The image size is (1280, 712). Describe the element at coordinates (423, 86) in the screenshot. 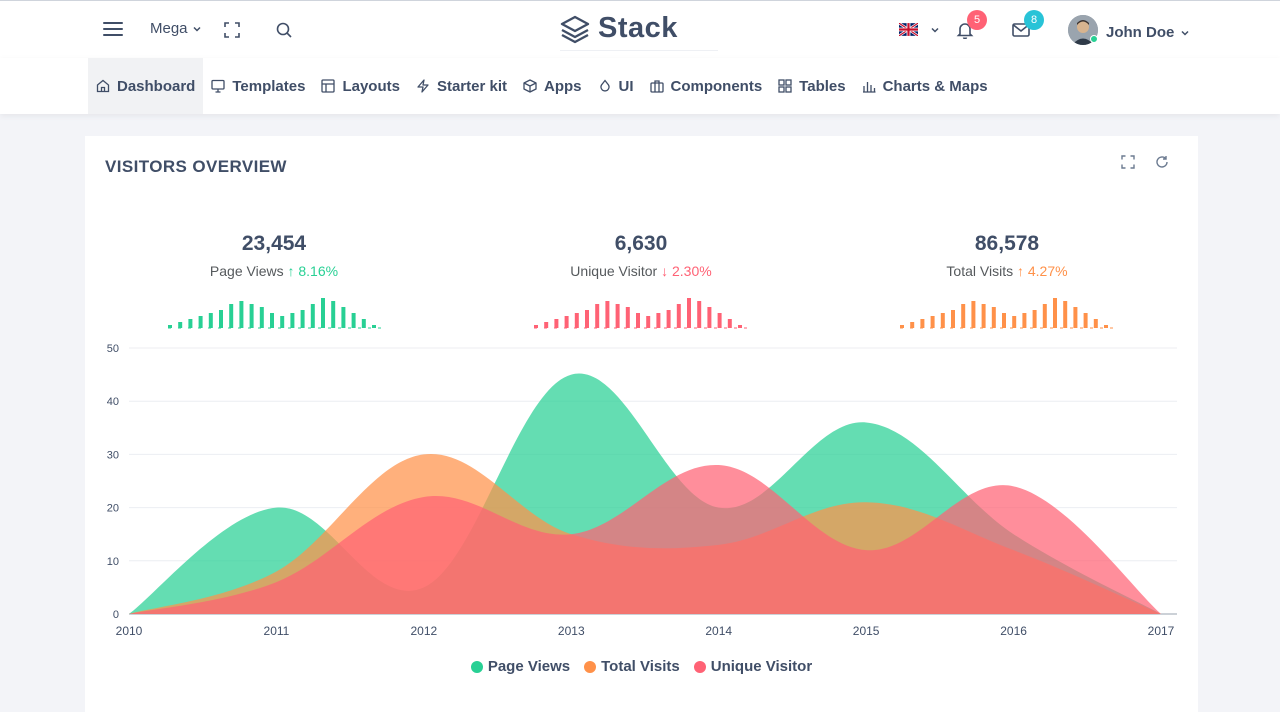

I see `zap-icon` at that location.